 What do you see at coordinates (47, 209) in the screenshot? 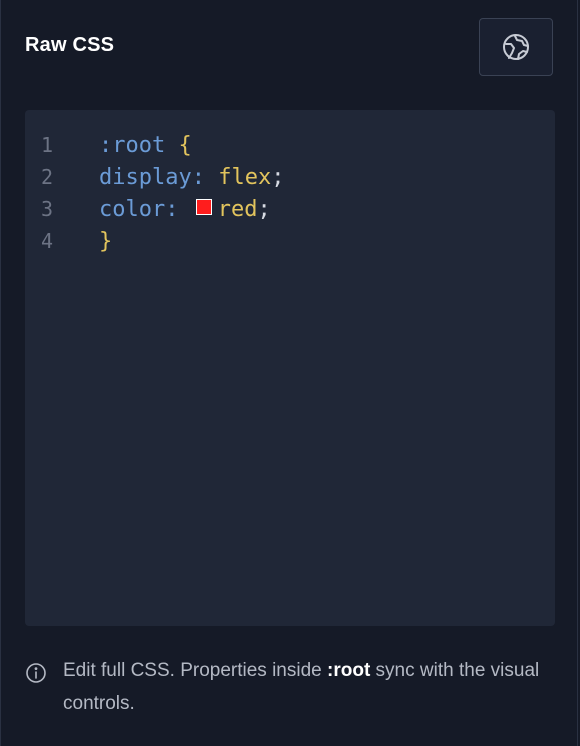
I see `line-number: 3` at bounding box center [47, 209].